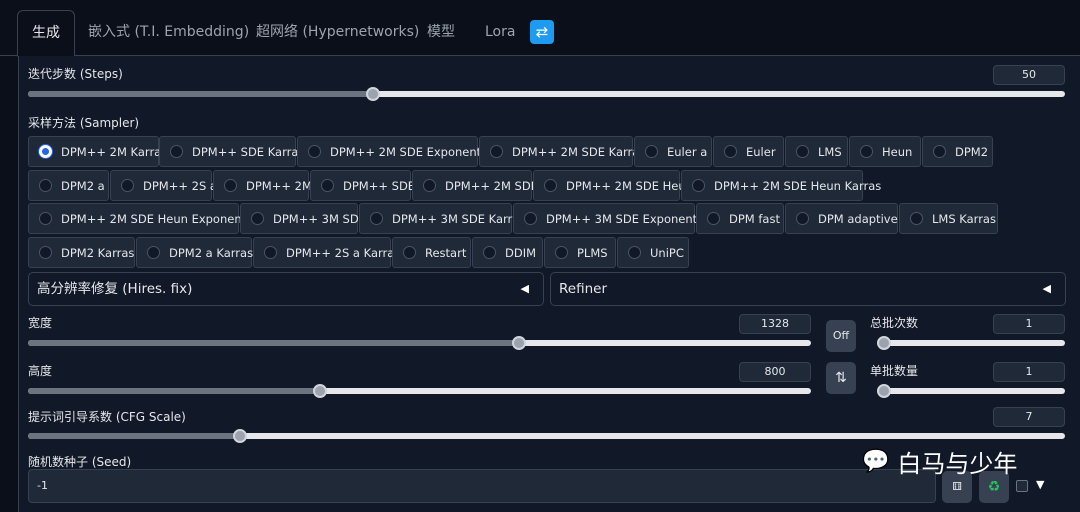 This screenshot has height=512, width=1080. I want to click on sampler-option: DPM++ 2S a Karras, so click(326, 252).